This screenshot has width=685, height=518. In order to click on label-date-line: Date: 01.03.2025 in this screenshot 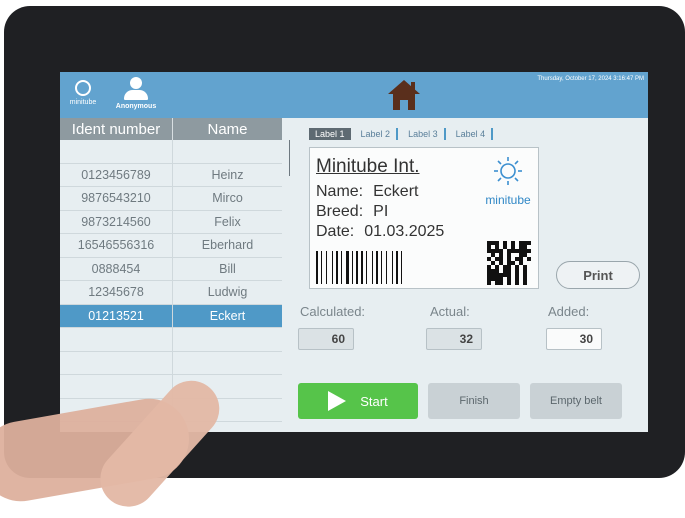, I will do `click(380, 232)`.